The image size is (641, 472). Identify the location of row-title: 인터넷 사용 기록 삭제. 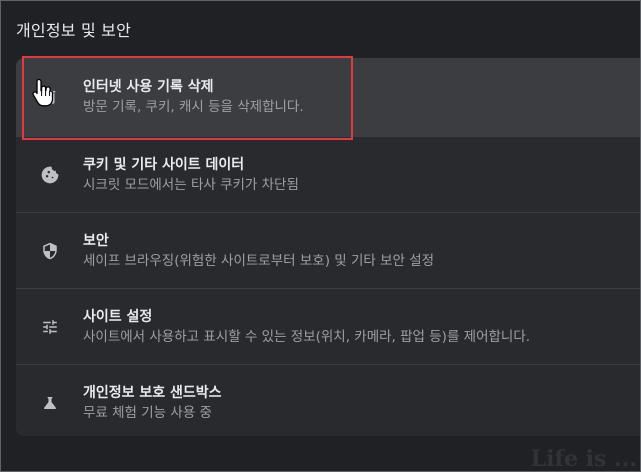
(148, 87).